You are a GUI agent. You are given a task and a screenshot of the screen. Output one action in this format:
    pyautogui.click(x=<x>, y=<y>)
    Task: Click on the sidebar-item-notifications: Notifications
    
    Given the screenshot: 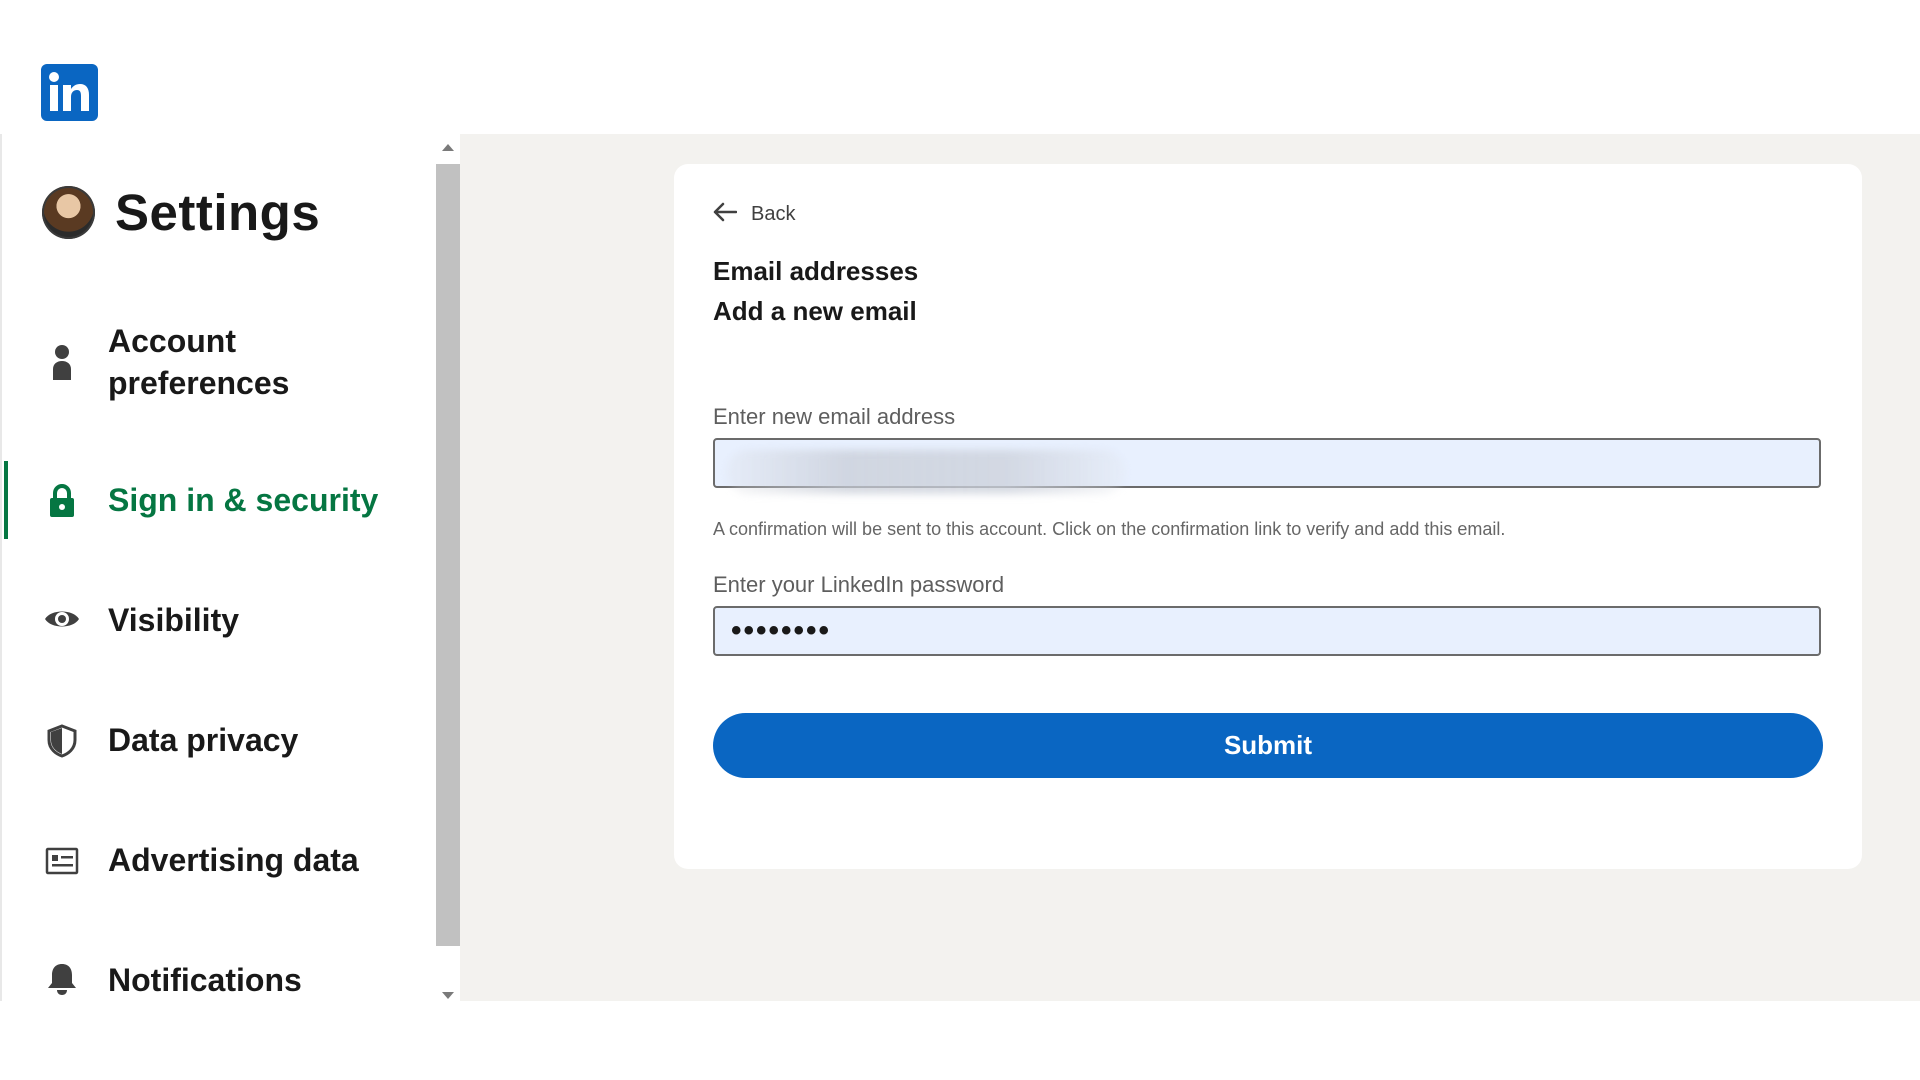 What is the action you would take?
    pyautogui.click(x=218, y=981)
    